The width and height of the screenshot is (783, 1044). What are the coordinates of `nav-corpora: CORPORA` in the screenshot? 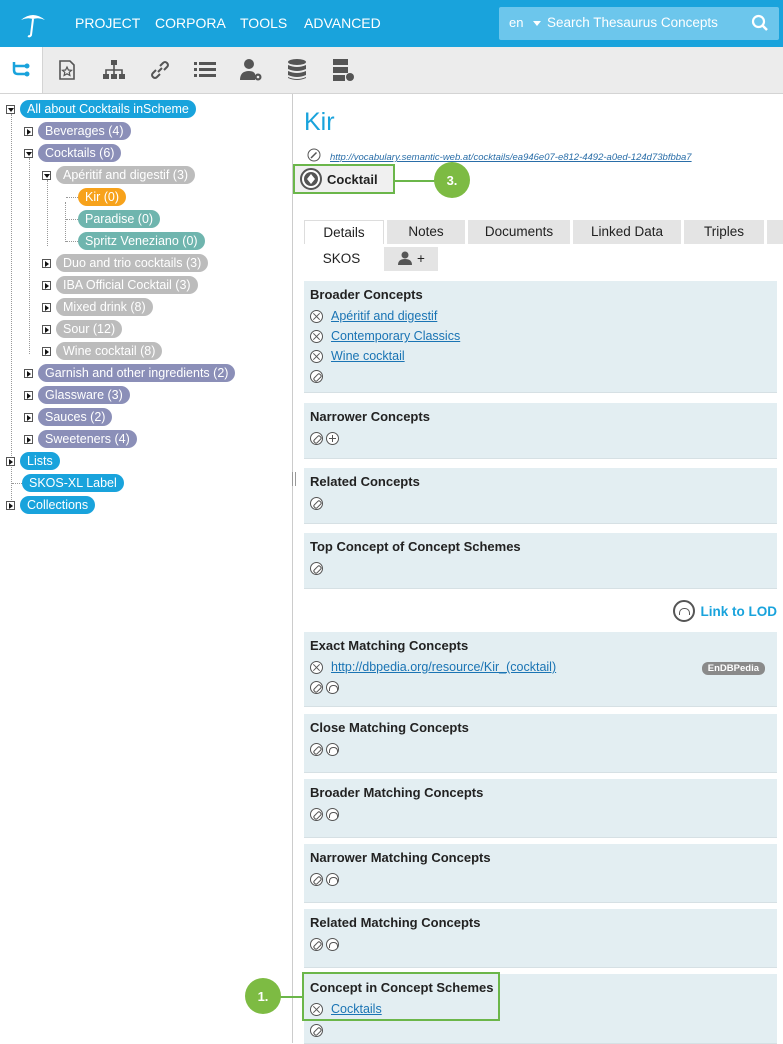 It's located at (190, 23).